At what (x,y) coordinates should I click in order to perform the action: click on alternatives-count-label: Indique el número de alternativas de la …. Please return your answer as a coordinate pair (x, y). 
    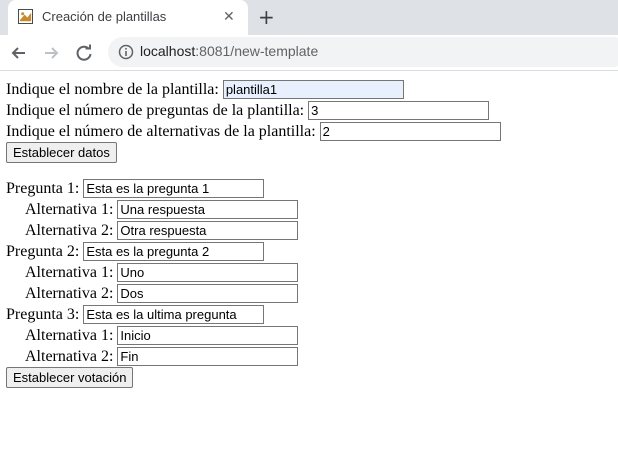
    Looking at the image, I should click on (161, 131).